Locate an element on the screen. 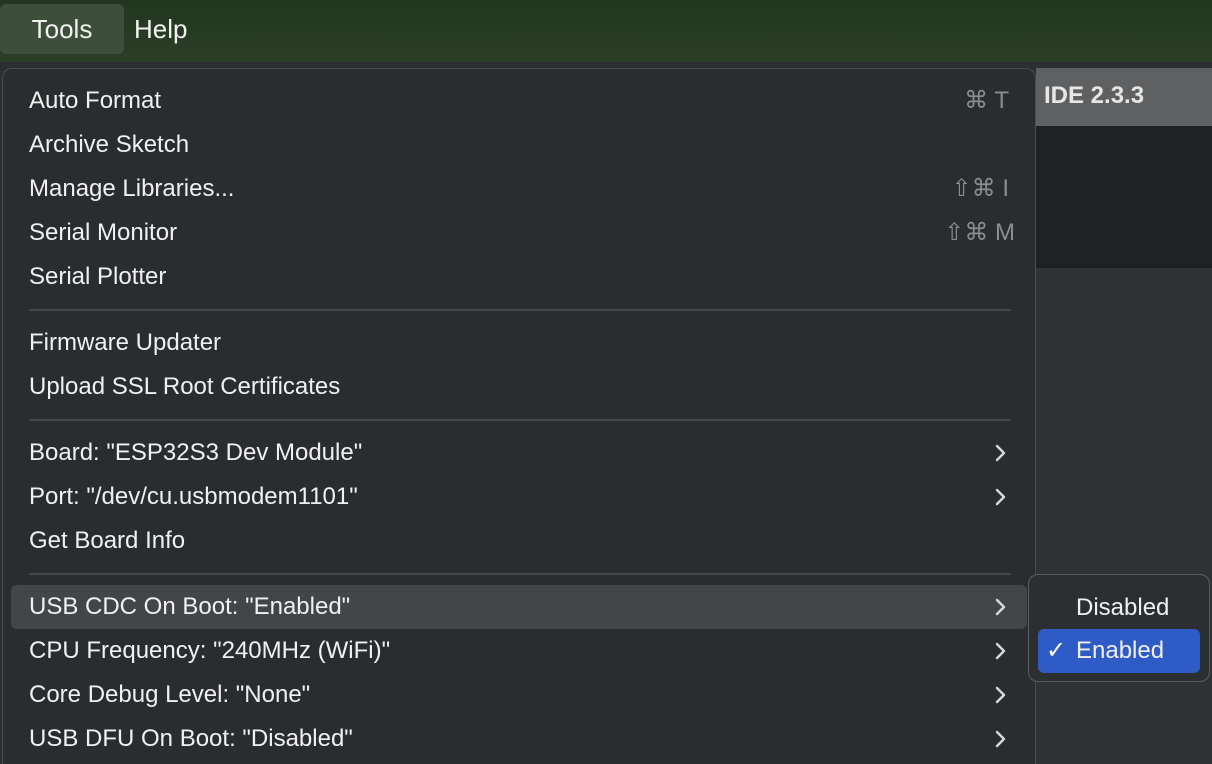 This screenshot has height=764, width=1212. app-body is located at coordinates (1124, 516).